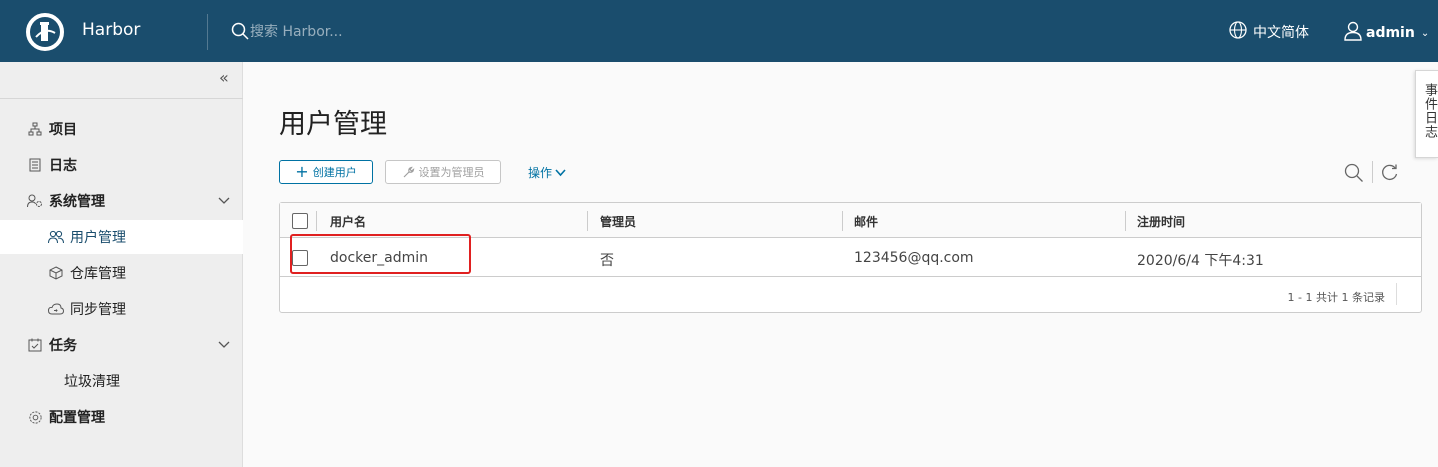 The height and width of the screenshot is (467, 1438). Describe the element at coordinates (207, 32) in the screenshot. I see `header-divider` at that location.